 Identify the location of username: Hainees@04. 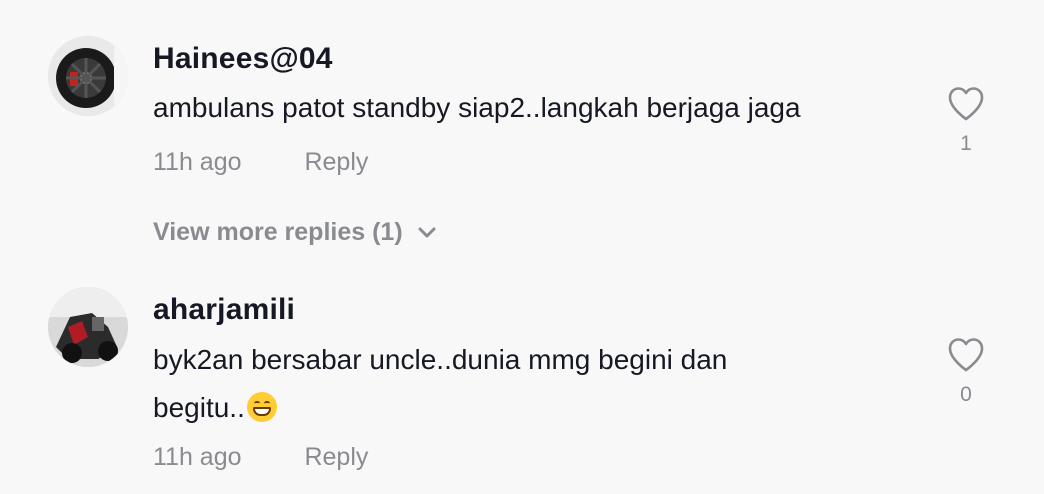
(243, 59).